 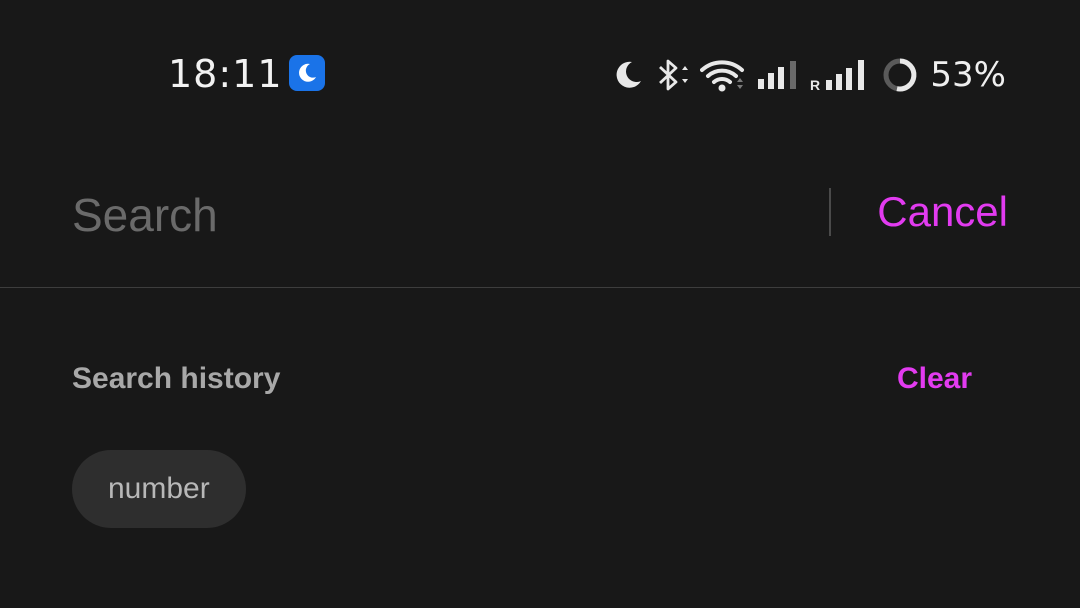 I want to click on search-input, so click(x=437, y=215).